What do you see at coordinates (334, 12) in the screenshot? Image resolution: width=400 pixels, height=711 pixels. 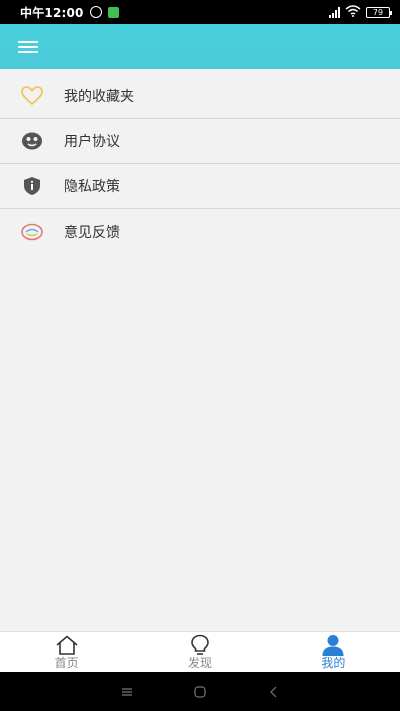 I see `signal-icon` at bounding box center [334, 12].